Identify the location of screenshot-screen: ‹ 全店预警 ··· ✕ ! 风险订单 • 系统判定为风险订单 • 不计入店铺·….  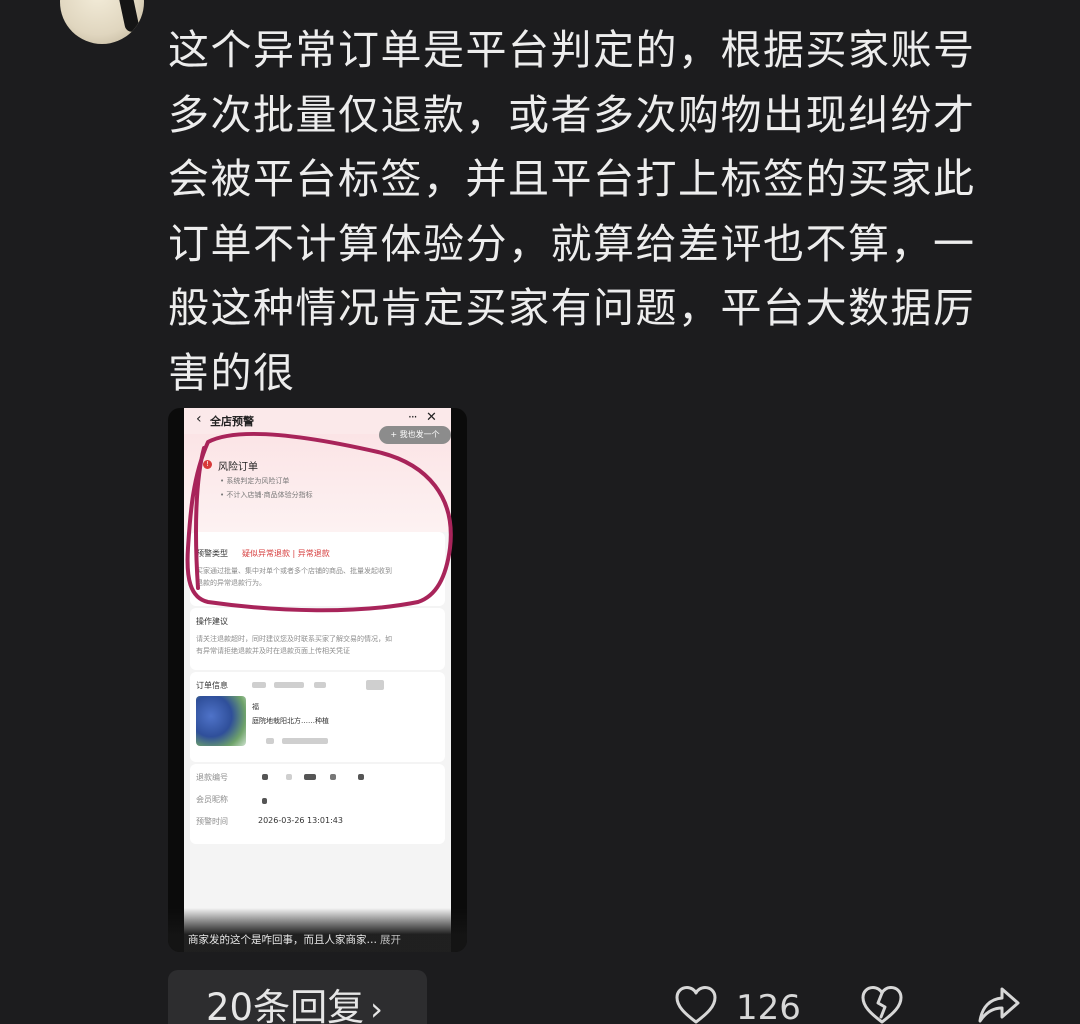
(317, 680).